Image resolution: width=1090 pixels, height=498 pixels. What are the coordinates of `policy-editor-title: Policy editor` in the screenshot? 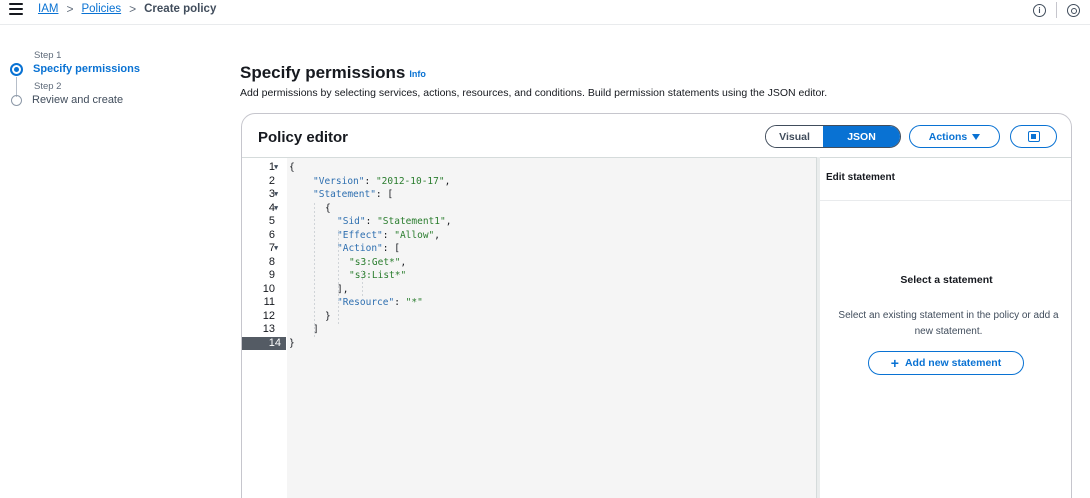 It's located at (303, 137).